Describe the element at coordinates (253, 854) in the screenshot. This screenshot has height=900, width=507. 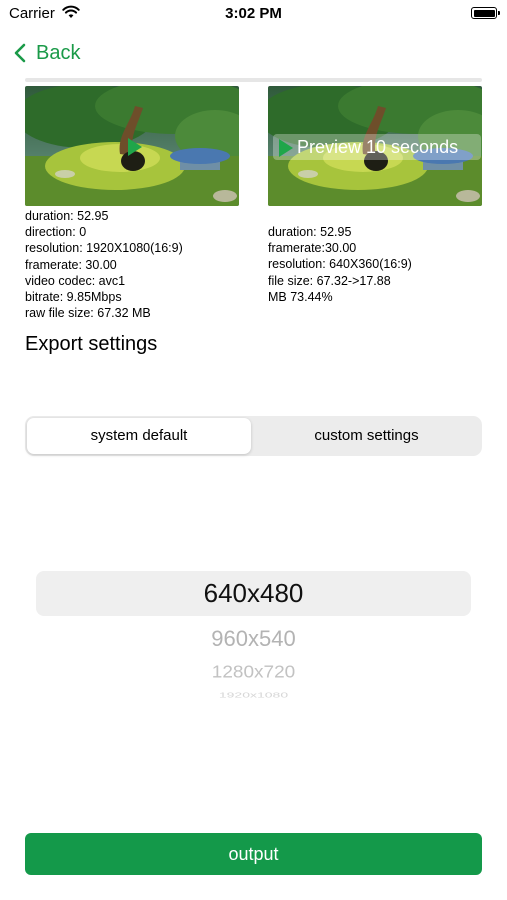
I see `output-button: output` at that location.